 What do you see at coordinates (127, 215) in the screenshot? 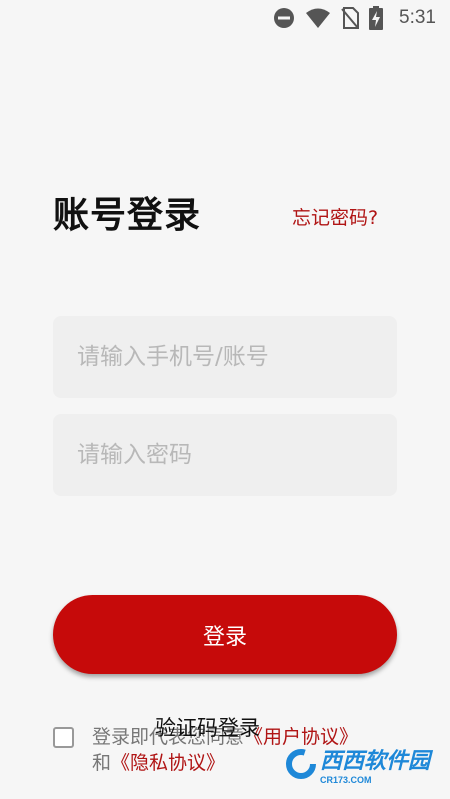
I see `page-title: 账号登录` at bounding box center [127, 215].